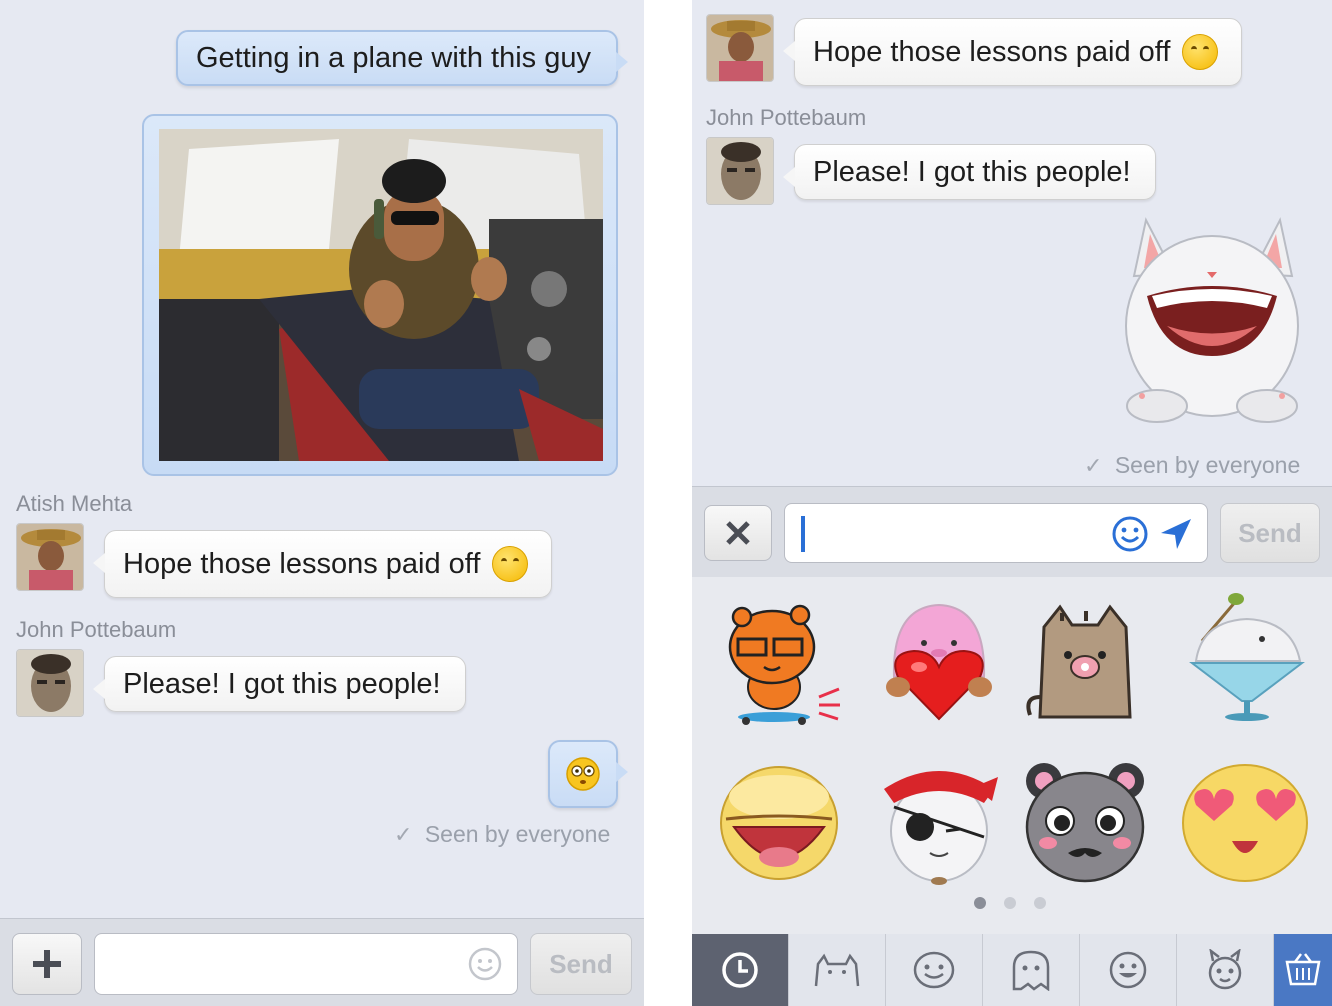  What do you see at coordinates (980, 903) in the screenshot?
I see `page-dot-active` at bounding box center [980, 903].